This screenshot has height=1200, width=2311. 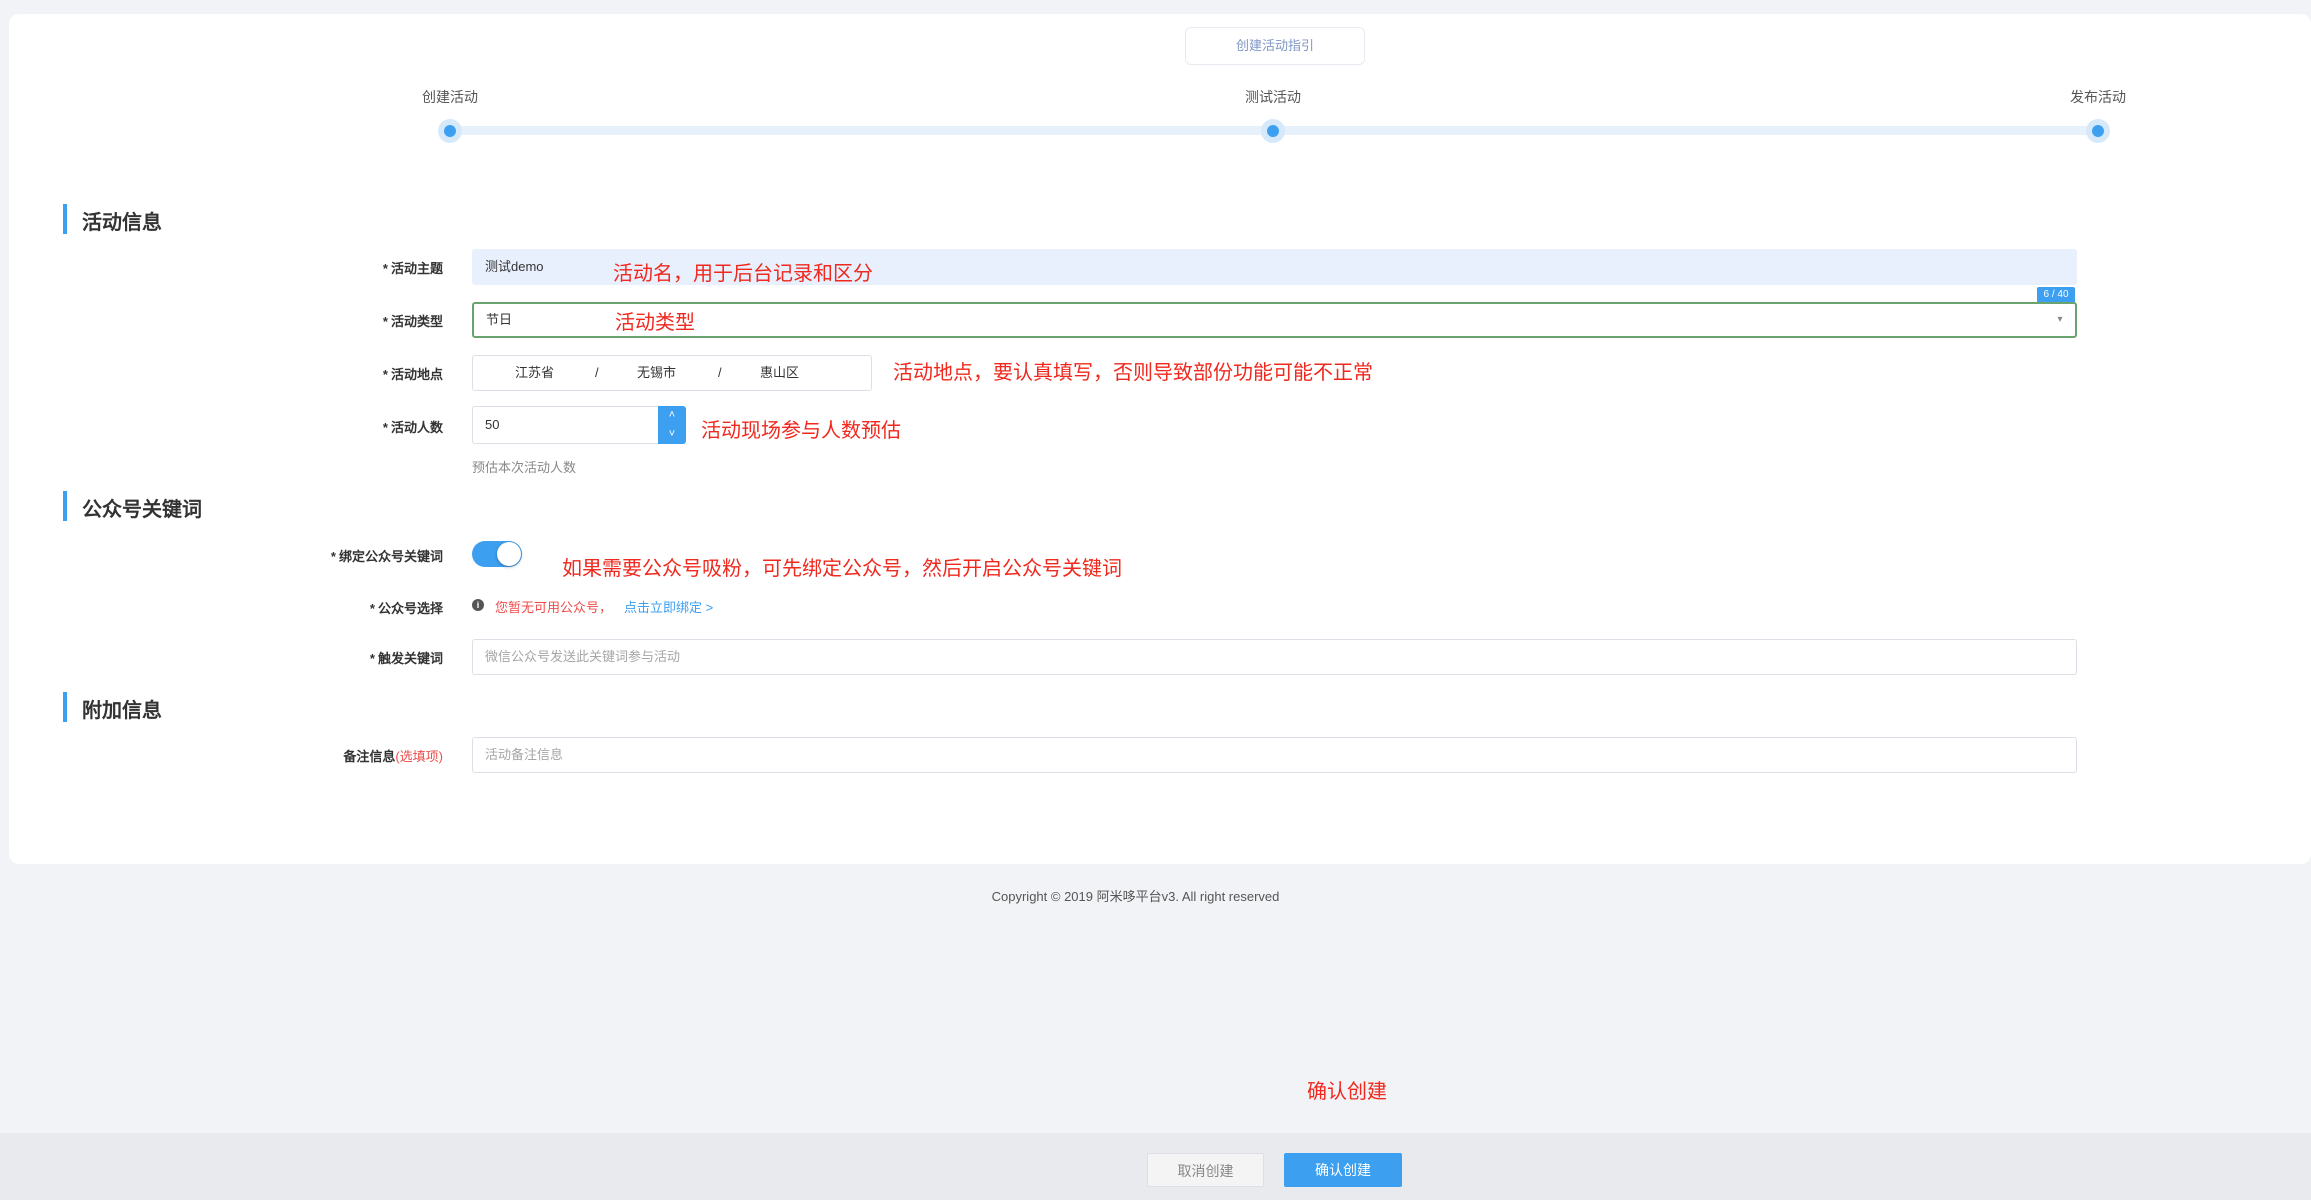 What do you see at coordinates (142, 510) in the screenshot?
I see `section-title-wechat-keywords: 公众号关键词` at bounding box center [142, 510].